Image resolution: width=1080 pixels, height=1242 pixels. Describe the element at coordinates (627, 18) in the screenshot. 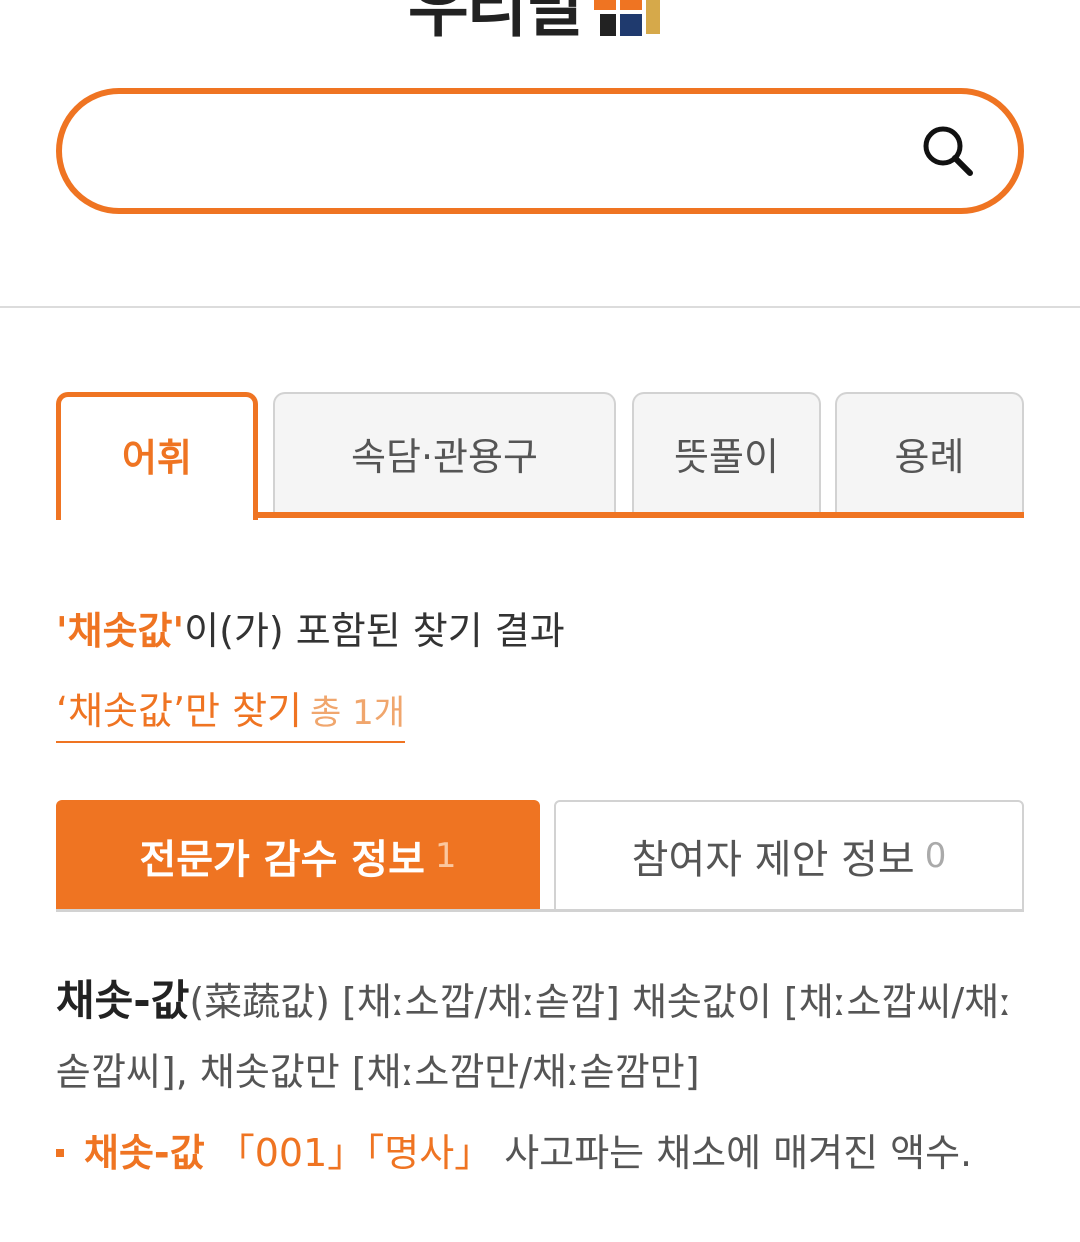

I see `logo-mark-icon` at that location.